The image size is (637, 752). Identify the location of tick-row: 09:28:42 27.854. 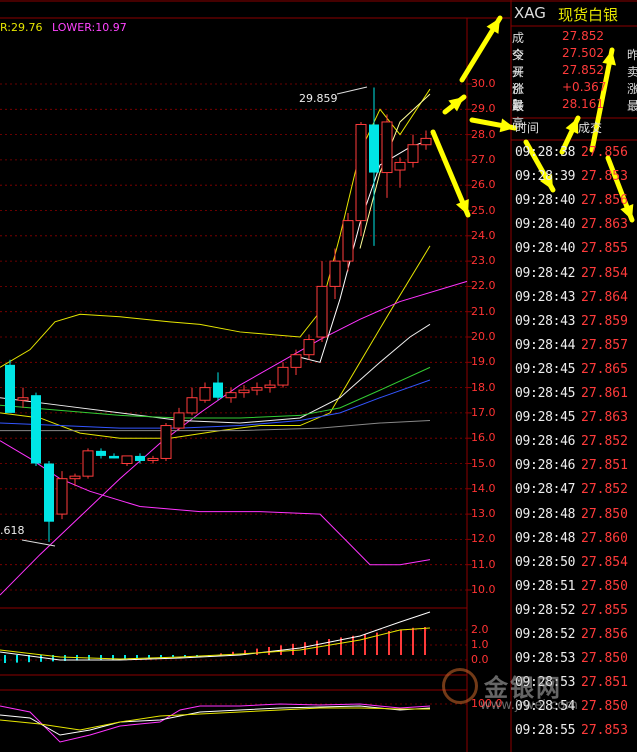
(575, 278).